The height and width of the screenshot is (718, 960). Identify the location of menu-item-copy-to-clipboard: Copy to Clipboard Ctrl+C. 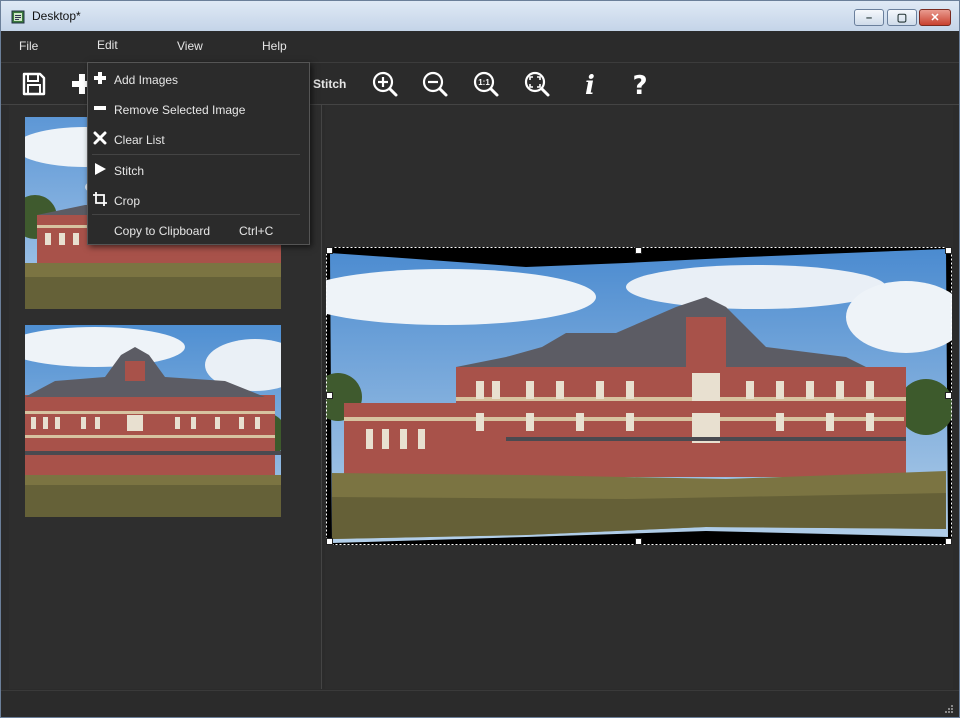
(197, 230).